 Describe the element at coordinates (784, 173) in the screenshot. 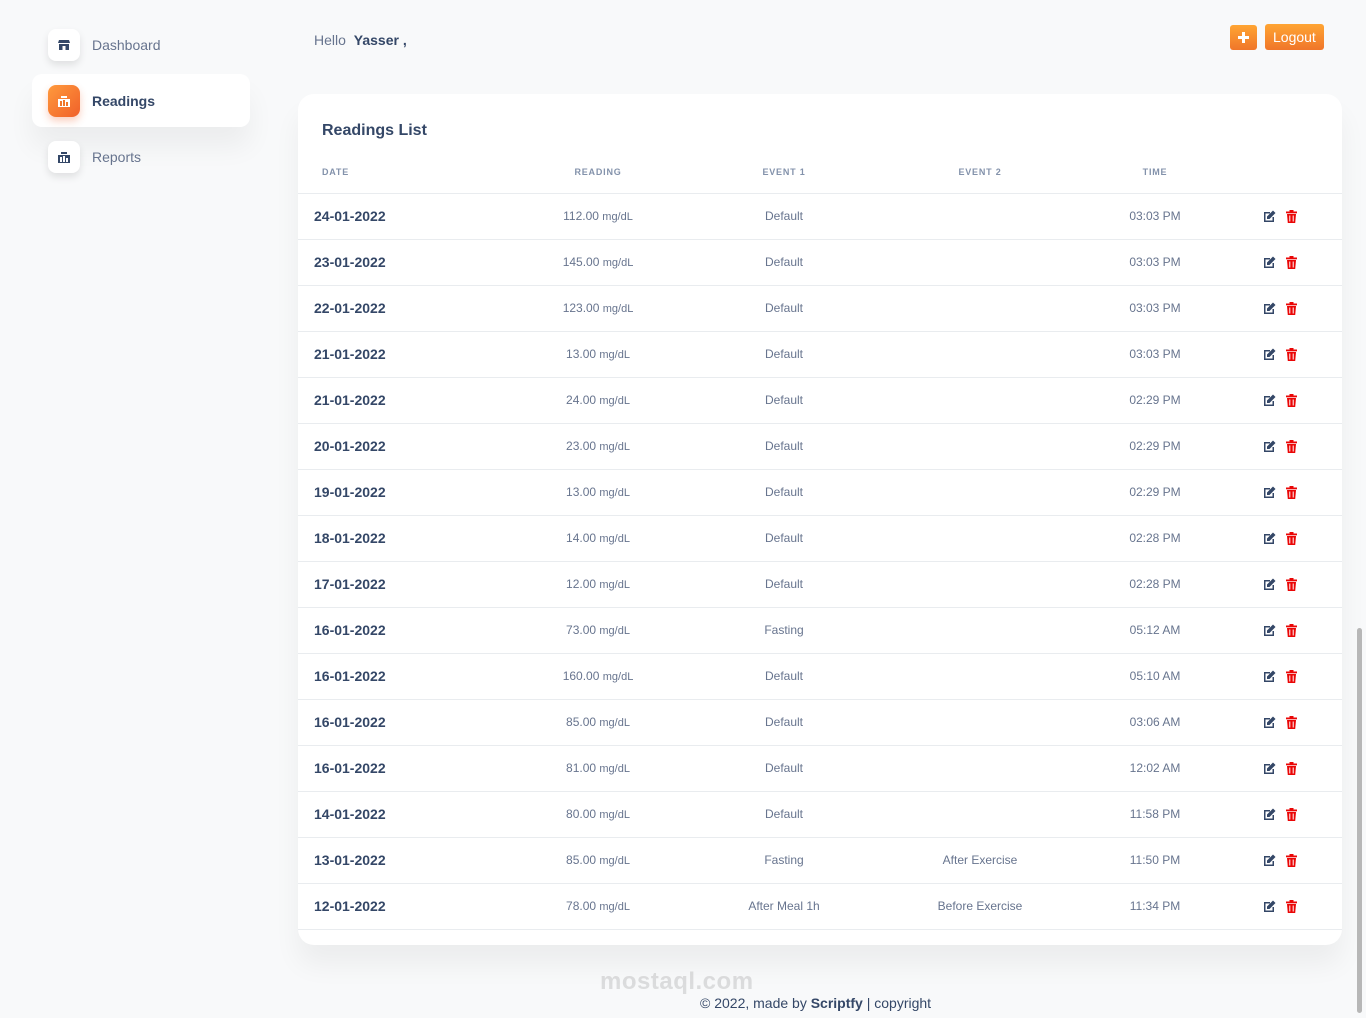

I see `column-header-event1: EVENT 1` at that location.